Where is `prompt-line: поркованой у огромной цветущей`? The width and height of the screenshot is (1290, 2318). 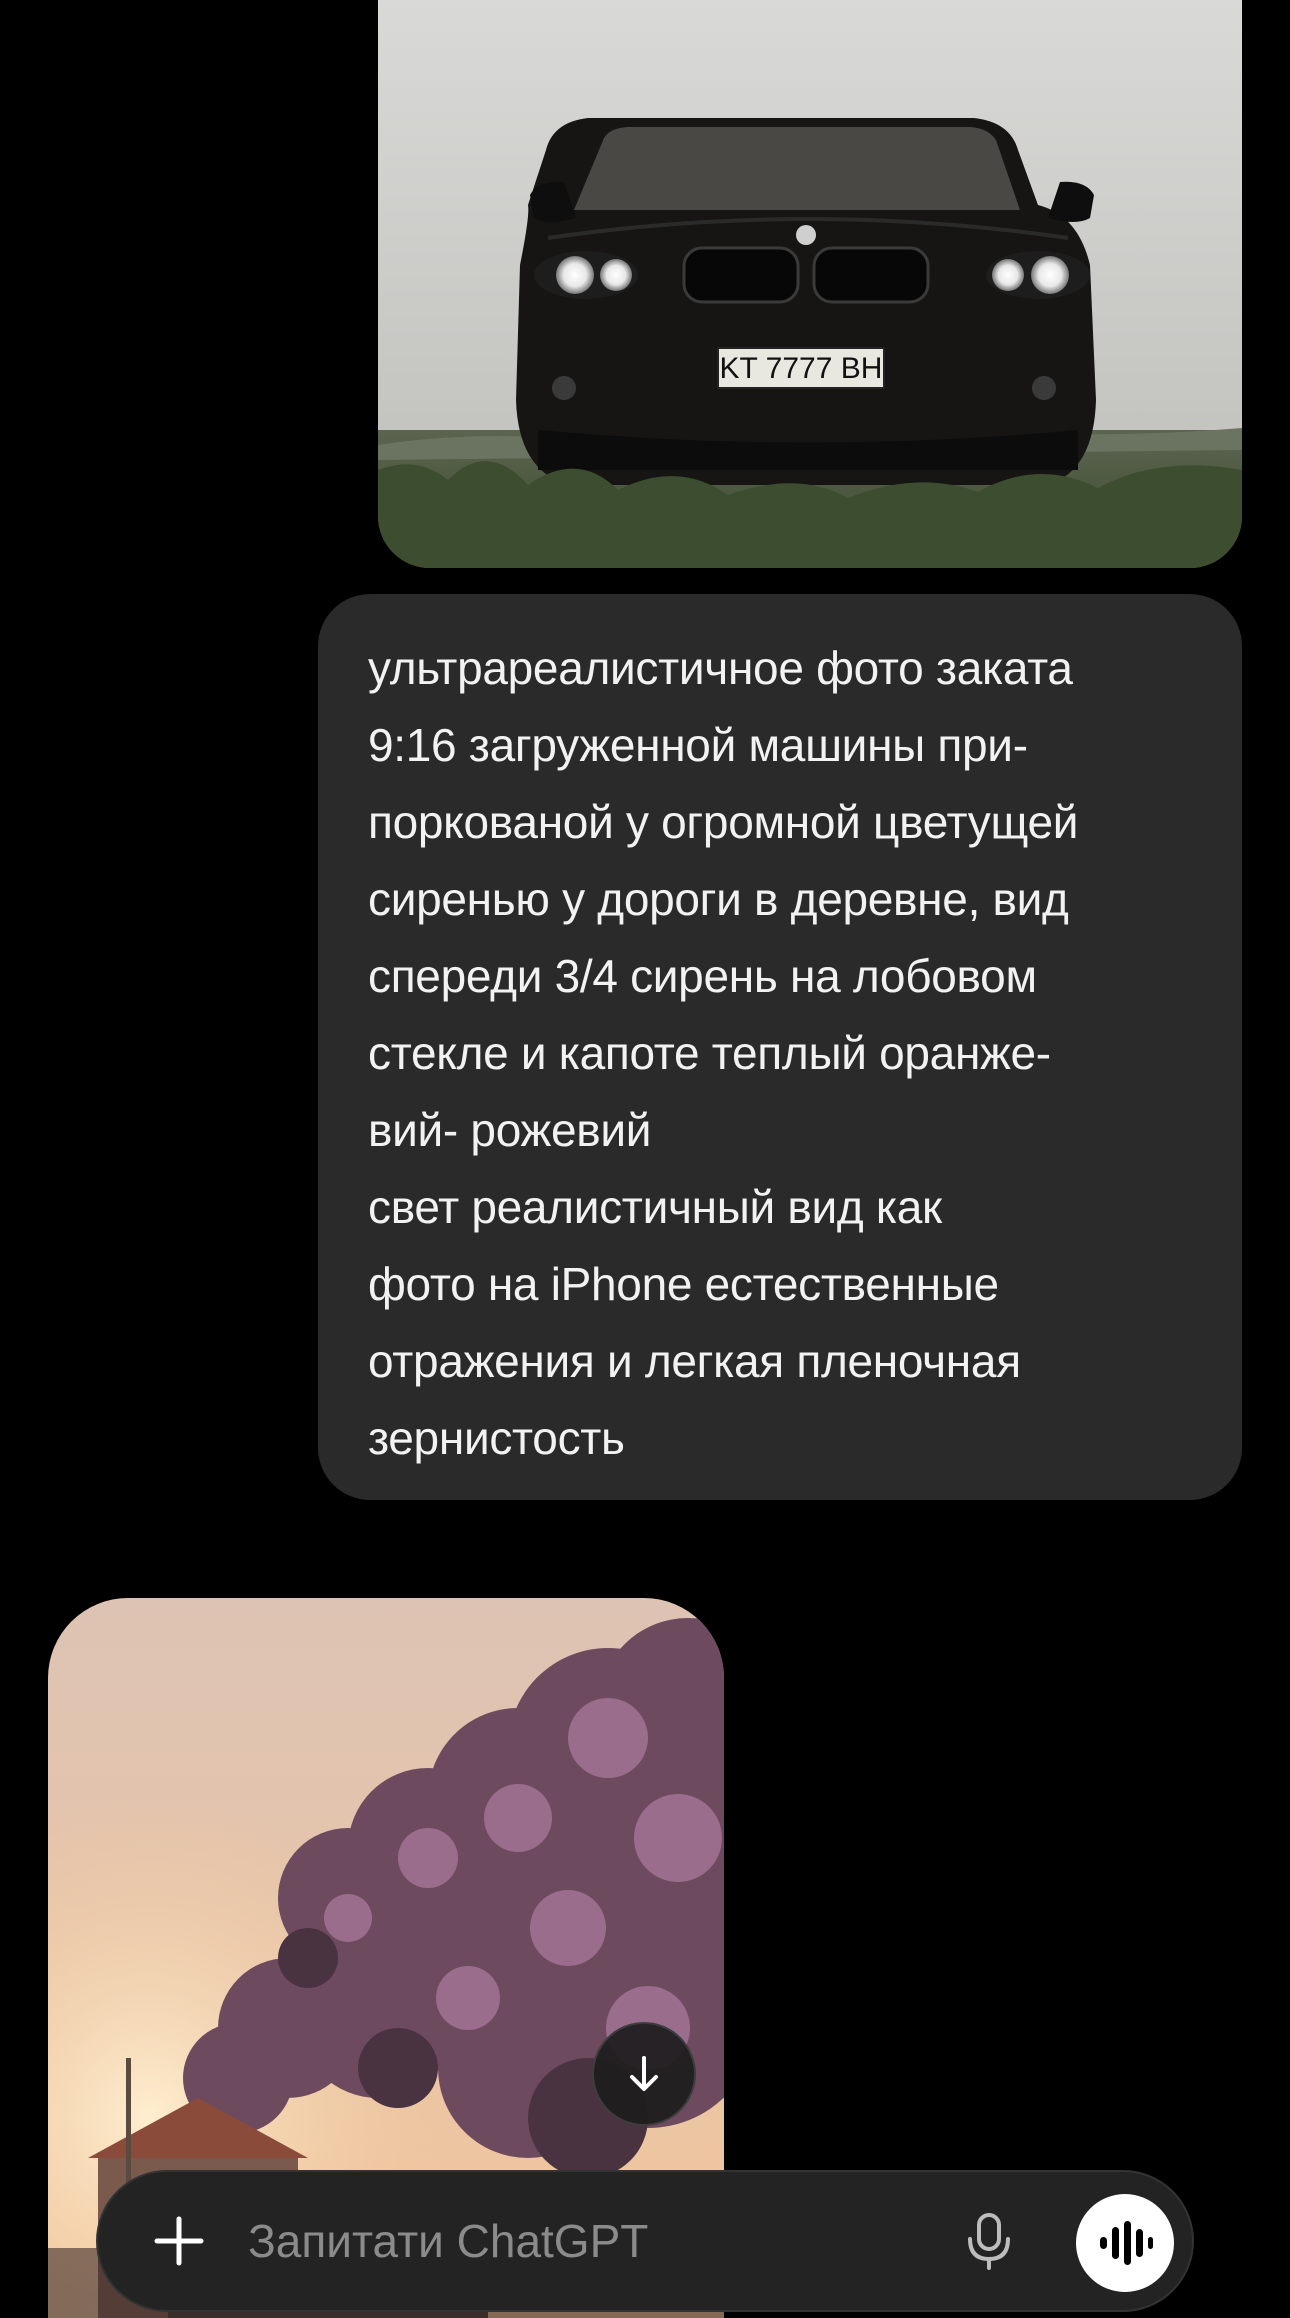
prompt-line: поркованой у огромной цветущей is located at coordinates (723, 822).